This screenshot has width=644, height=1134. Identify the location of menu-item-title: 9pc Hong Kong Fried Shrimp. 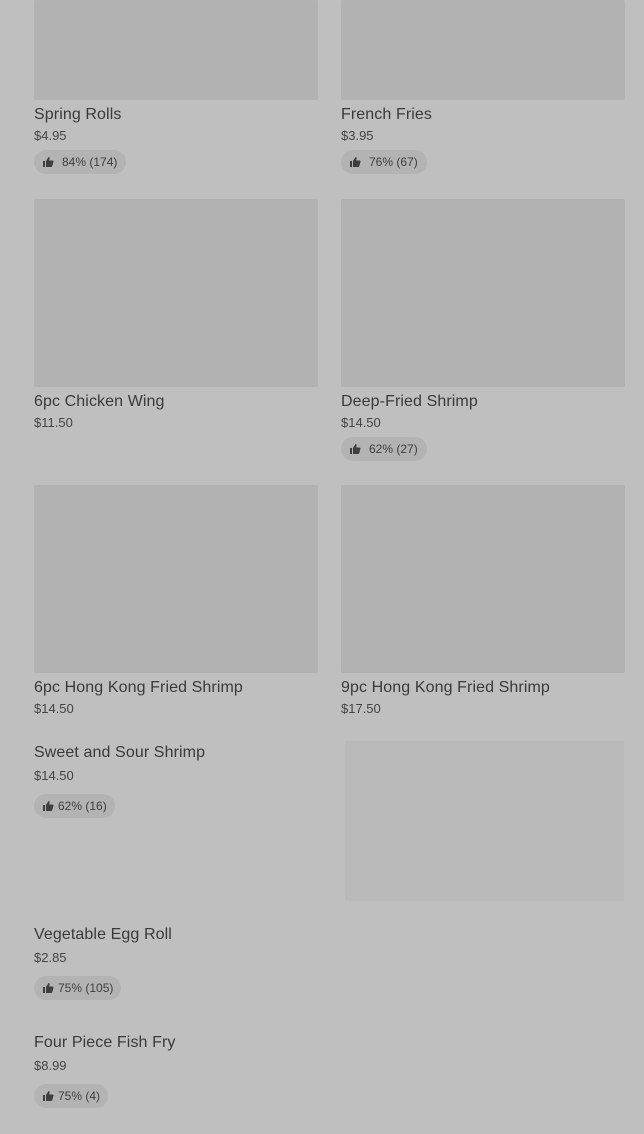
(445, 687).